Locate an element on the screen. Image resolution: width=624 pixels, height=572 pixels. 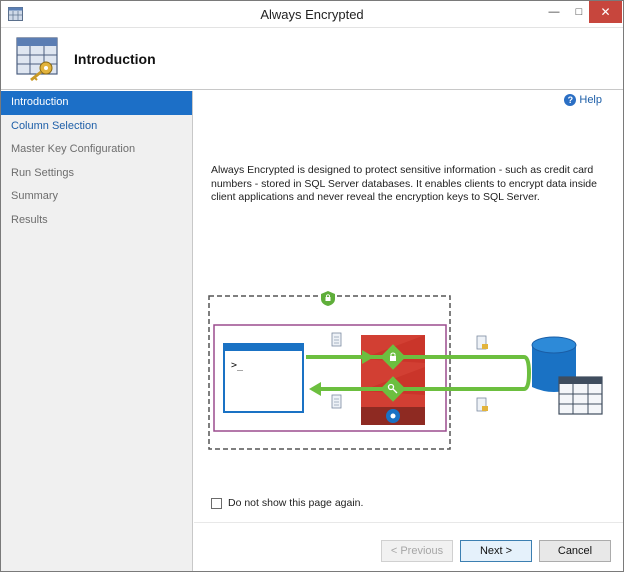
sidebar-item-column-selection: Column Selection is located at coordinates (96, 127).